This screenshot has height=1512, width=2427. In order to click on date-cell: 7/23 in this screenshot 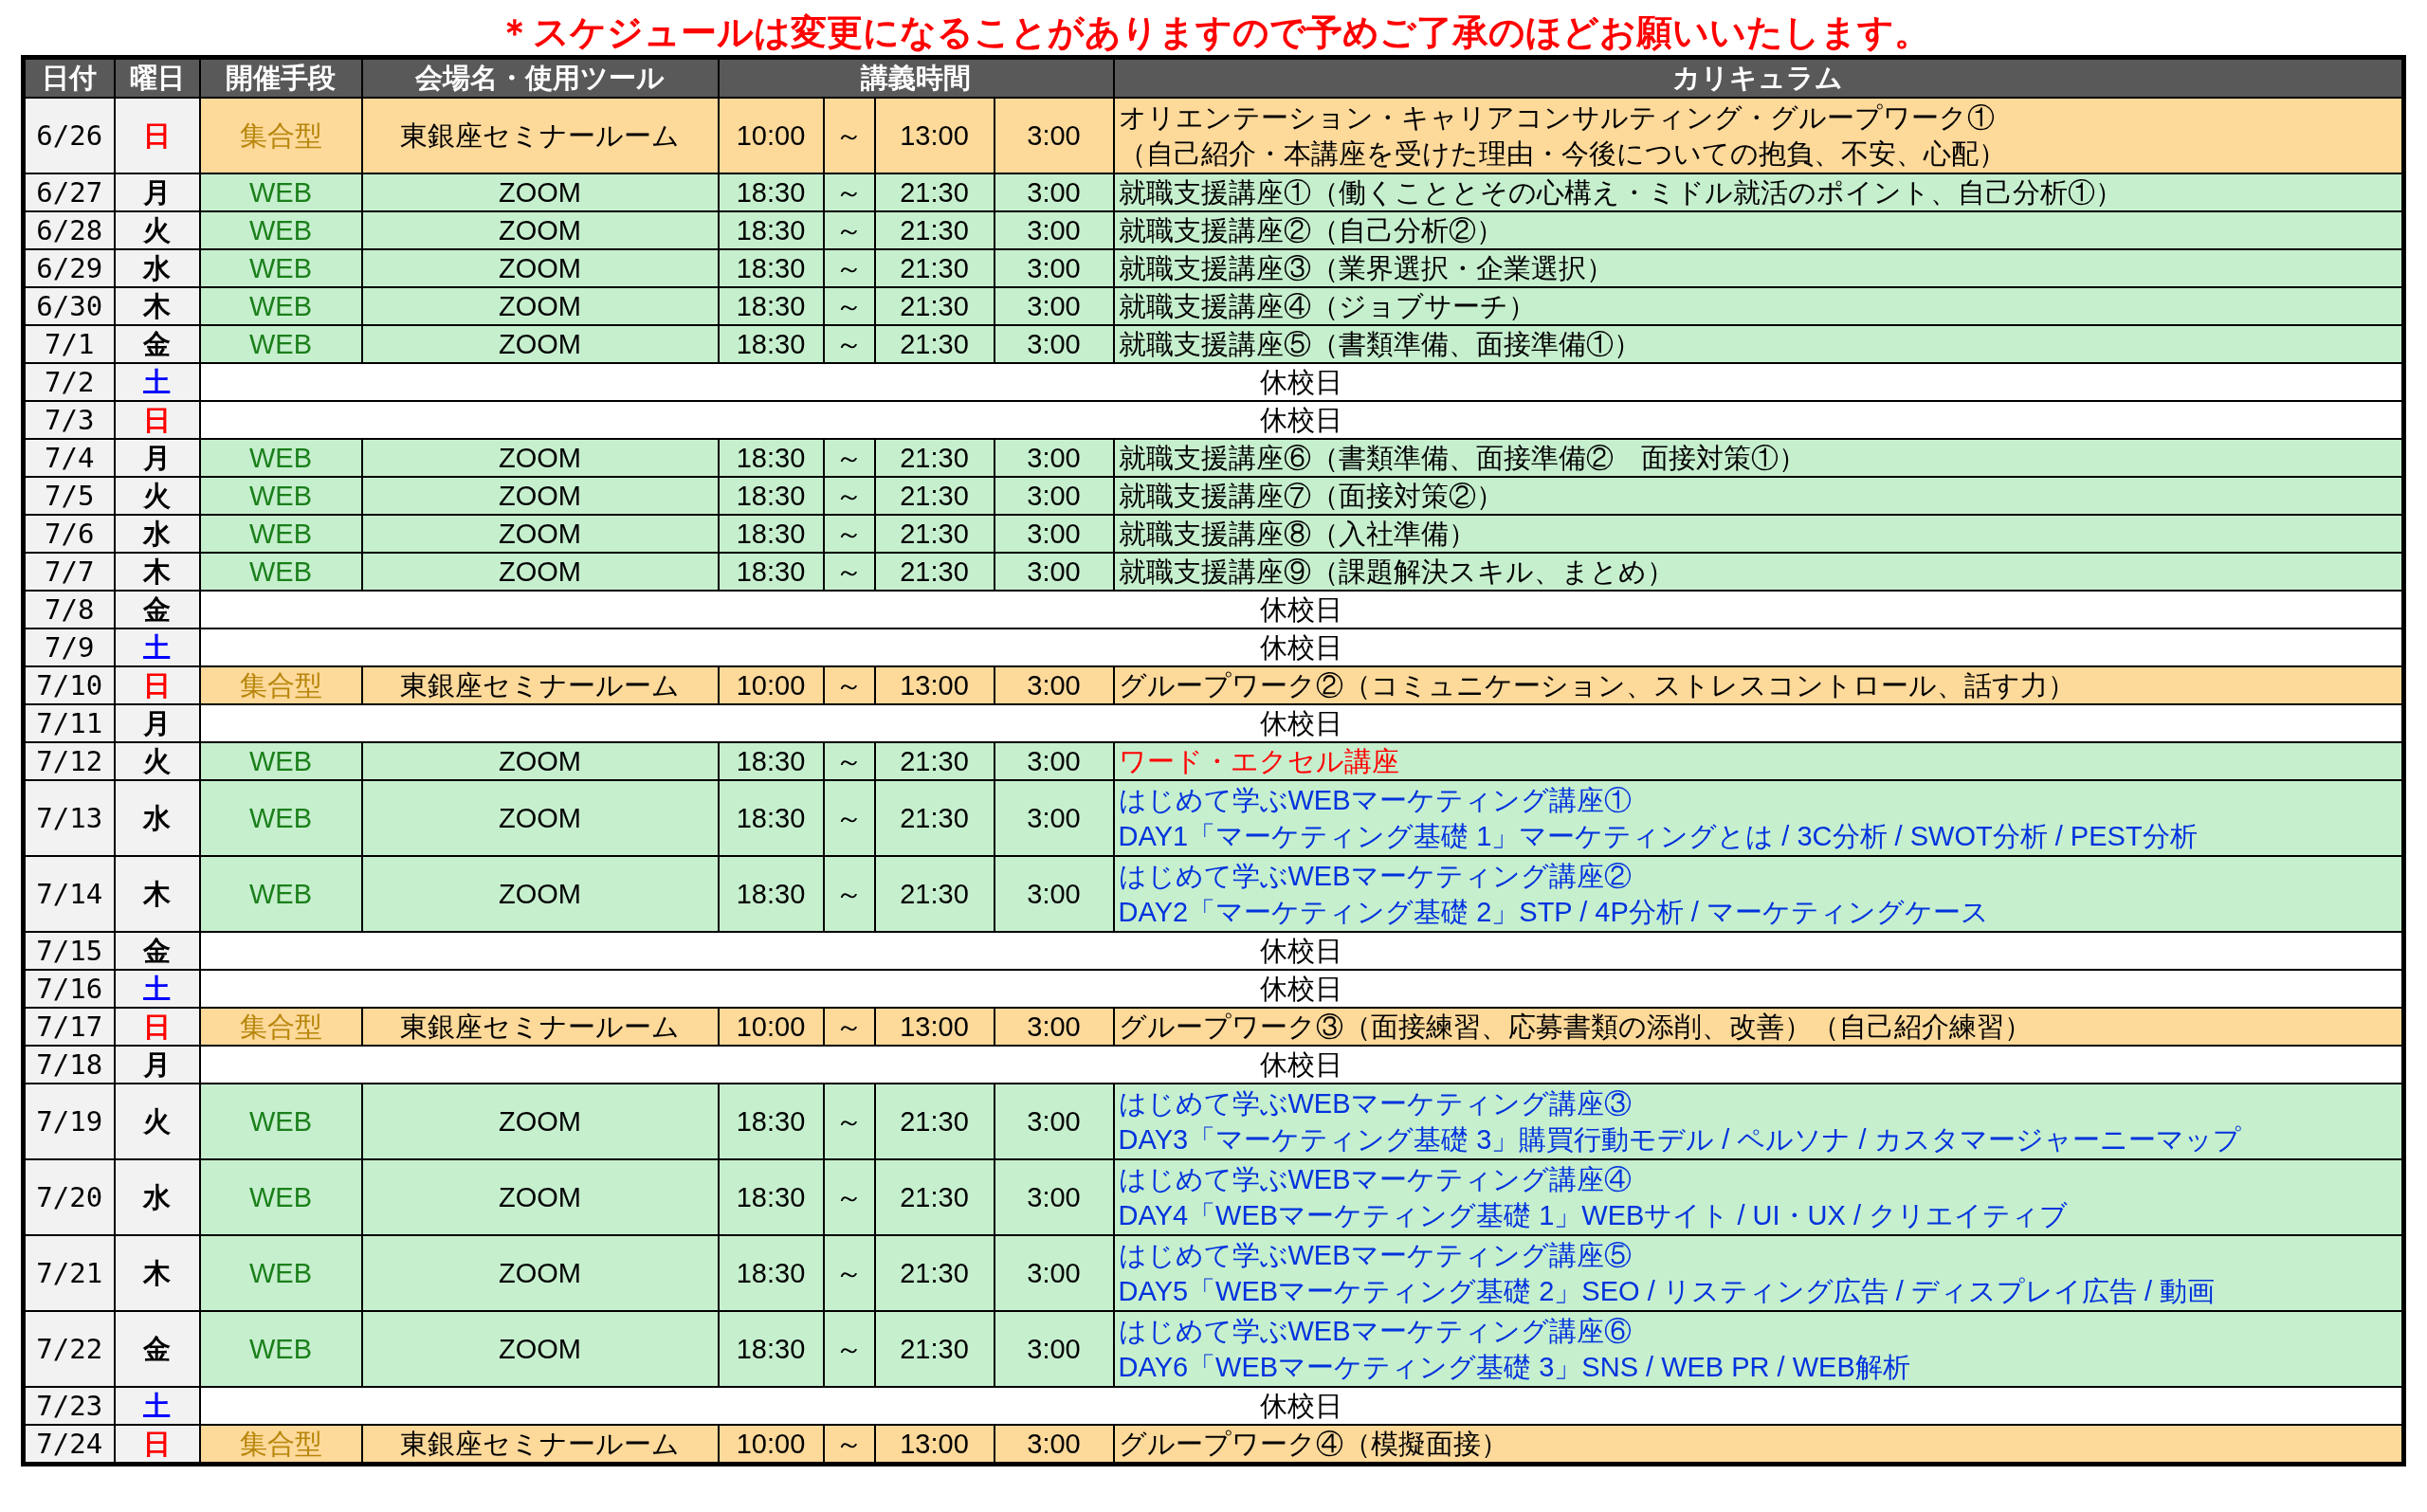, I will do `click(69, 1405)`.